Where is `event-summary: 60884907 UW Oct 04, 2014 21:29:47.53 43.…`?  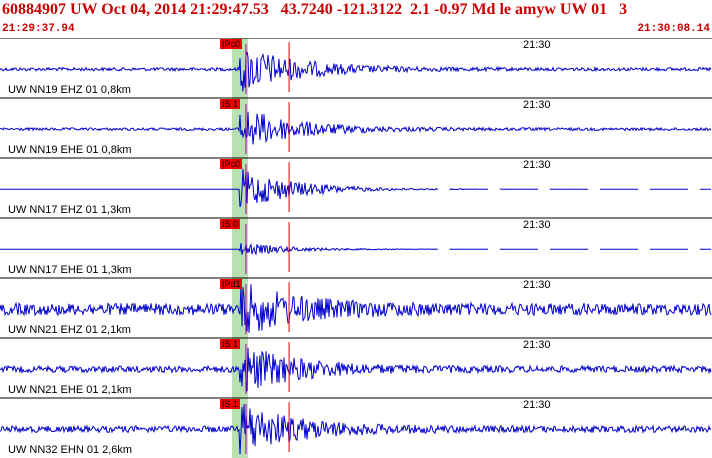
event-summary: 60884907 UW Oct 04, 2014 21:29:47.53 43.… is located at coordinates (315, 9).